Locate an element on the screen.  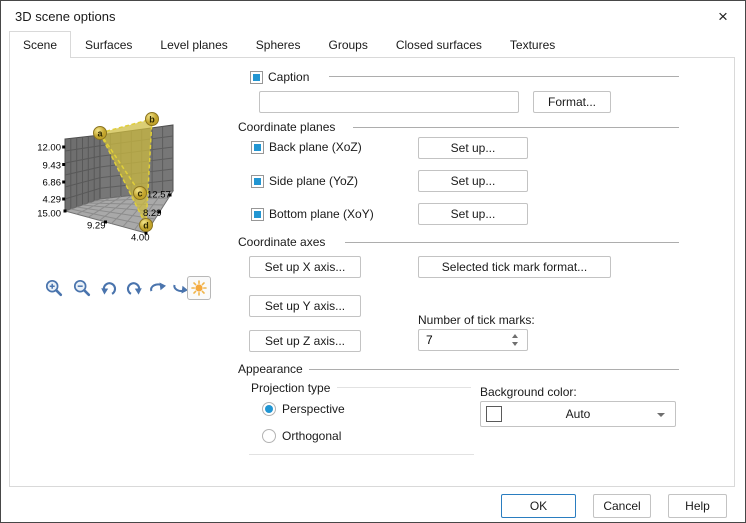
light-toggle-button is located at coordinates (199, 288).